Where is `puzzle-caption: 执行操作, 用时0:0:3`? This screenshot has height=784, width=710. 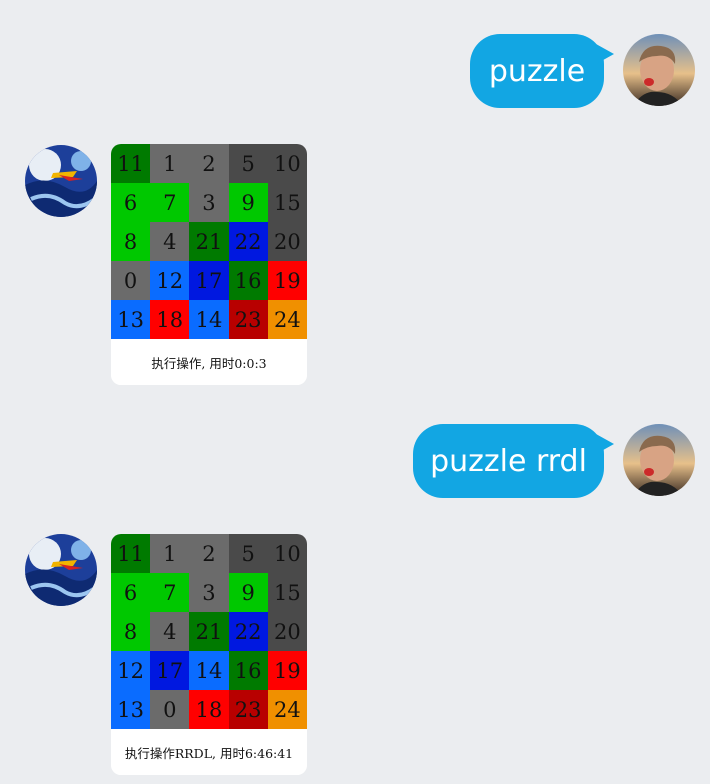
puzzle-caption: 执行操作, 用时0:0:3 is located at coordinates (209, 362).